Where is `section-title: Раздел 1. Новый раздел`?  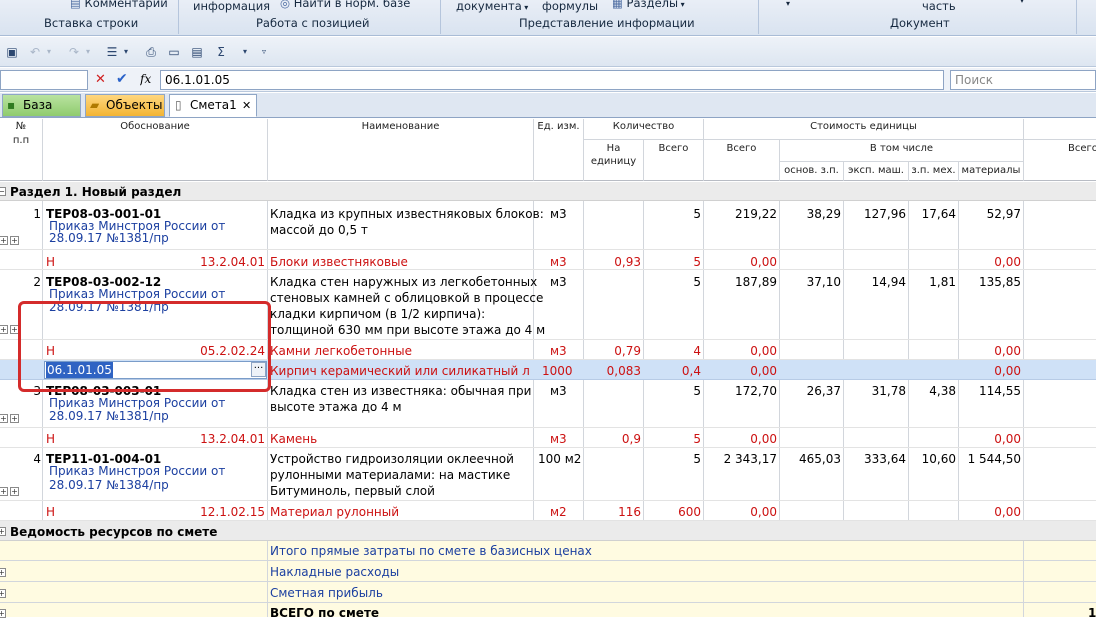 section-title: Раздел 1. Новый раздел is located at coordinates (96, 192).